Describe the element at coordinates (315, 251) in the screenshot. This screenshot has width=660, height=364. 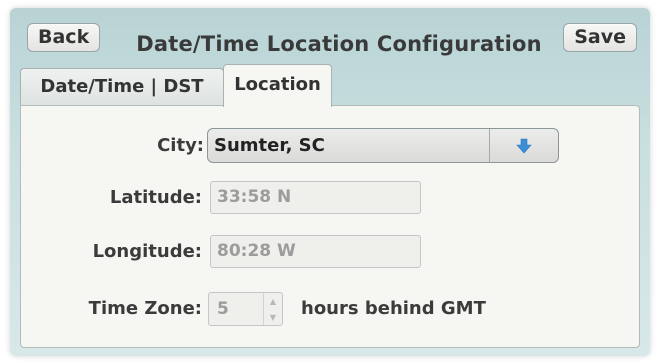
I see `longitude-field: 80:28 W` at that location.